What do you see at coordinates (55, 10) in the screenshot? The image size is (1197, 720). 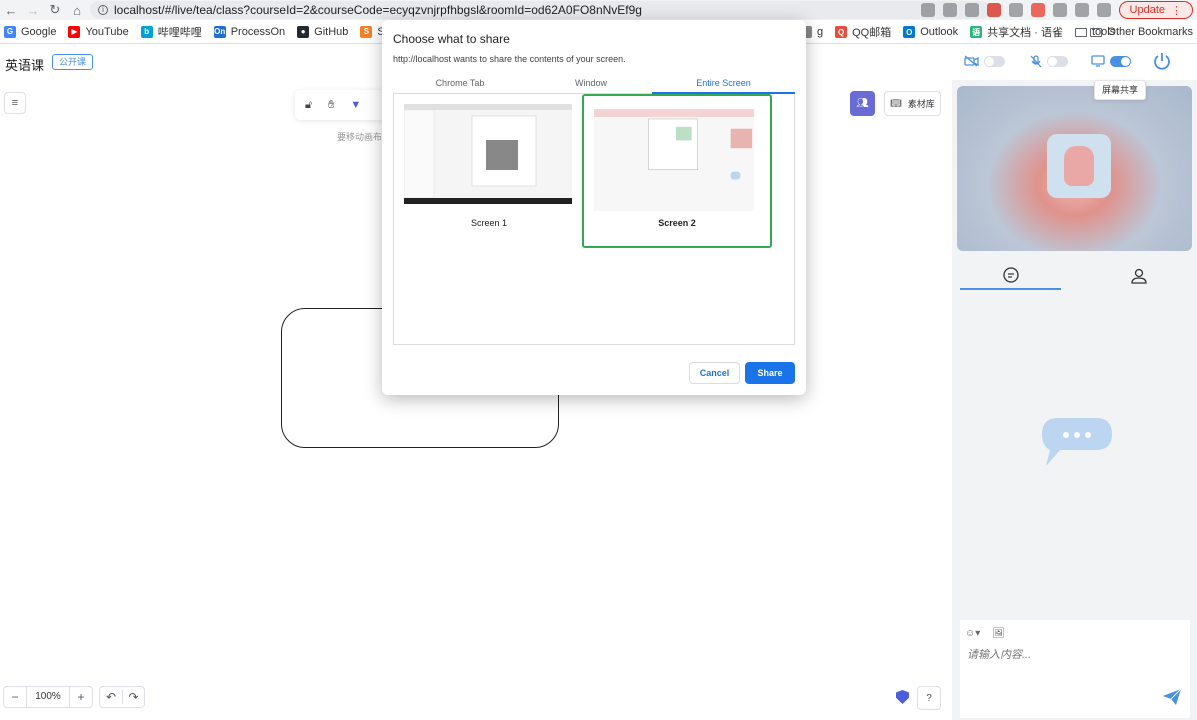 I see `reload-icon: ↻` at bounding box center [55, 10].